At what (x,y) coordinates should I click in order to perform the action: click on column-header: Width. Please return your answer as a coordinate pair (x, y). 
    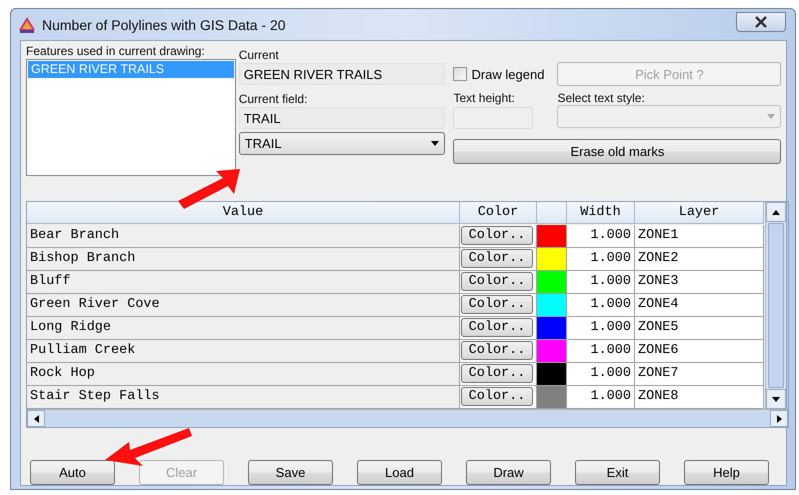
    Looking at the image, I should click on (601, 213).